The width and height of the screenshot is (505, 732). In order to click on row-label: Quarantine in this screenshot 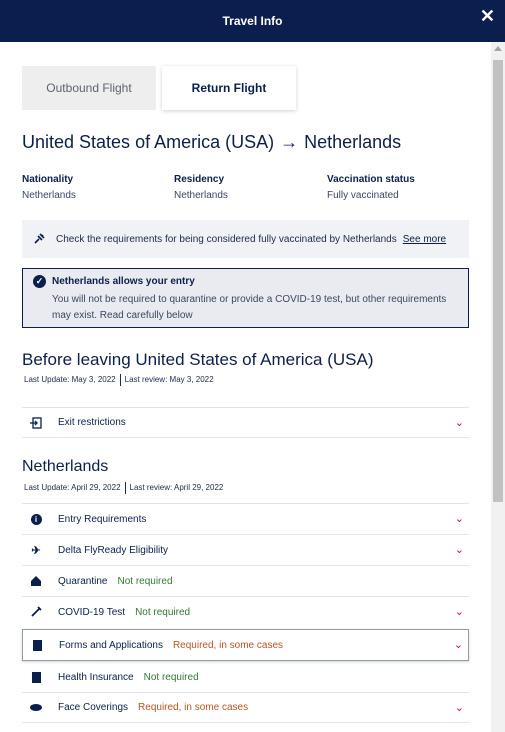, I will do `click(83, 581)`.